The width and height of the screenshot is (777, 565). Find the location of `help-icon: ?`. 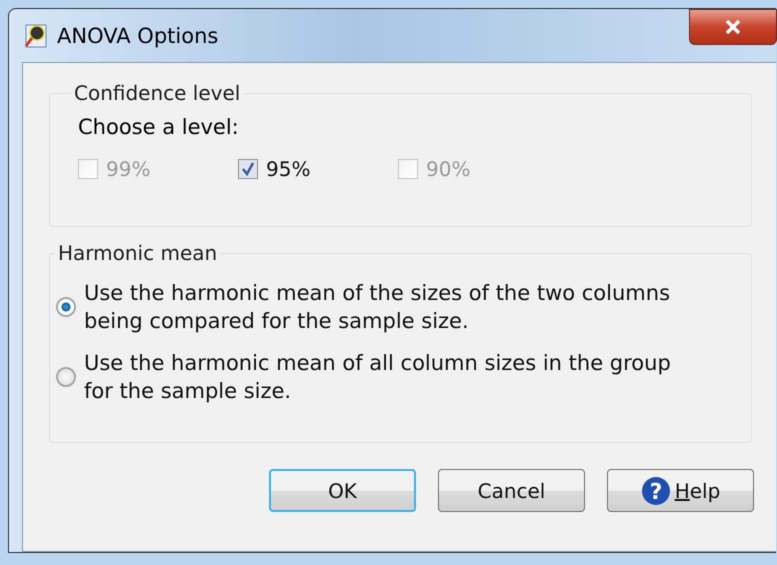

help-icon: ? is located at coordinates (655, 491).